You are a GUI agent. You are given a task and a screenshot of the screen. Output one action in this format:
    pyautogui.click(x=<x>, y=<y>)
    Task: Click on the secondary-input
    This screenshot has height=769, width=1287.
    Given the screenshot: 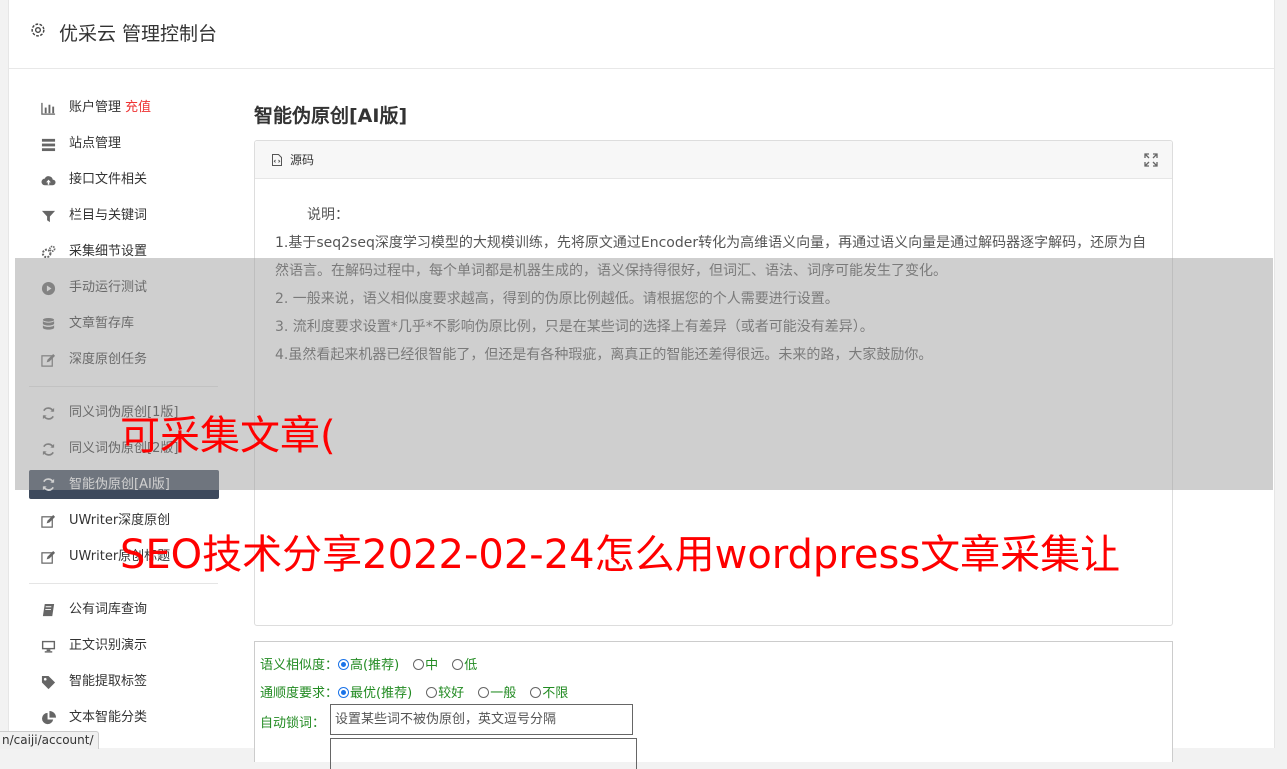 What is the action you would take?
    pyautogui.click(x=483, y=753)
    